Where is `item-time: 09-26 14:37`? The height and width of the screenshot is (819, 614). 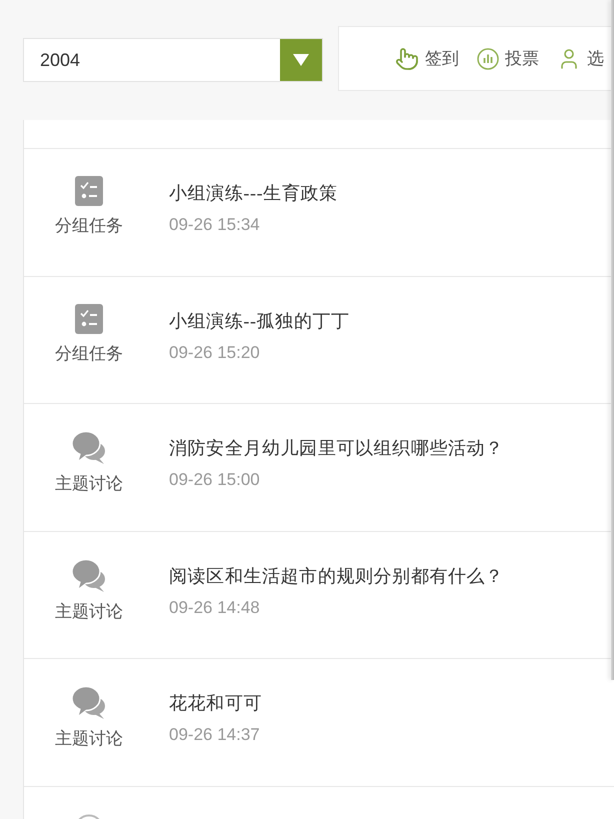
item-time: 09-26 14:37 is located at coordinates (214, 735).